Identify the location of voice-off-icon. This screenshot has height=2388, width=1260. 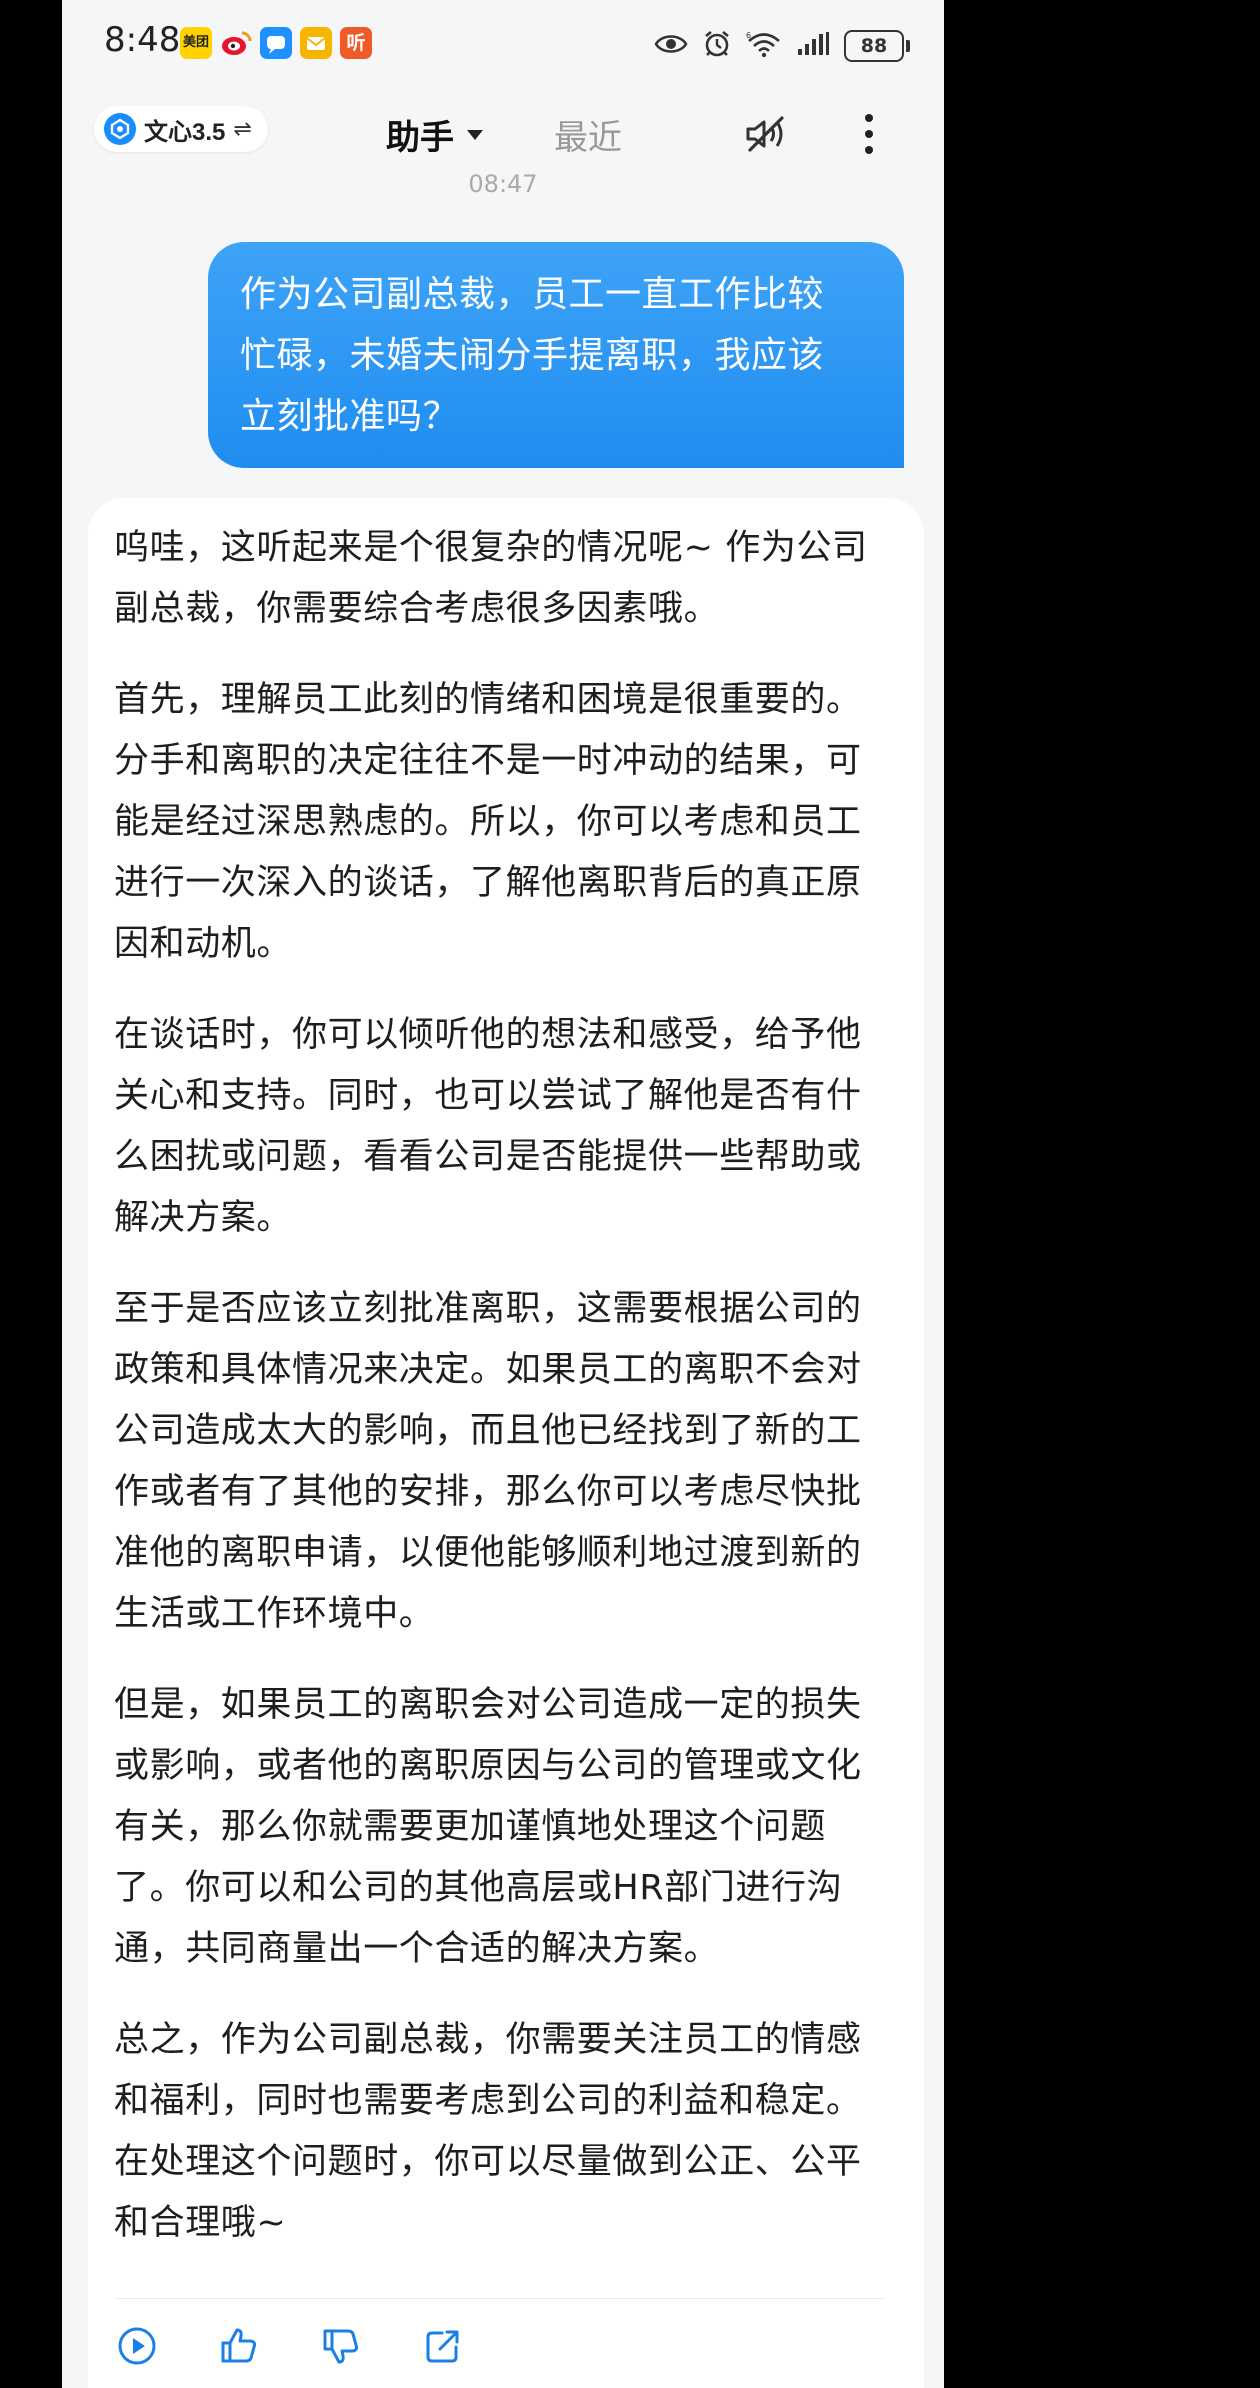
(766, 136).